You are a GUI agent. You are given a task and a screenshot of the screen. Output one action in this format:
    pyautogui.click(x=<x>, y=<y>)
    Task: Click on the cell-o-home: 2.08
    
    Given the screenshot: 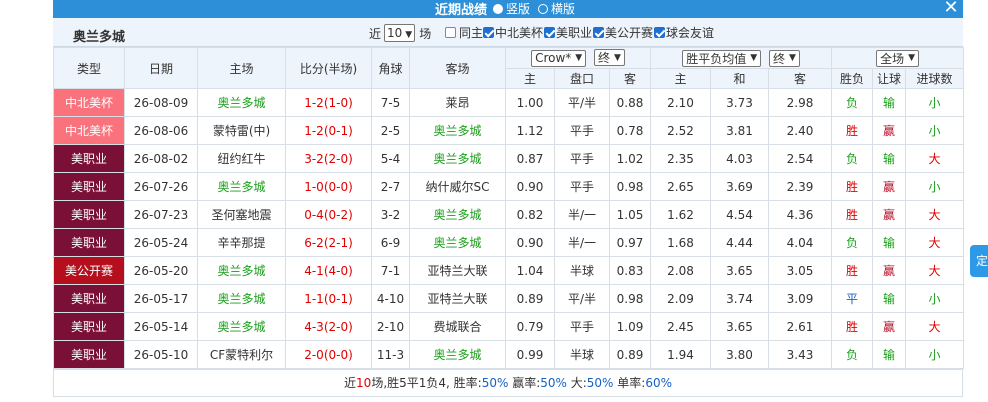 What is the action you would take?
    pyautogui.click(x=681, y=270)
    